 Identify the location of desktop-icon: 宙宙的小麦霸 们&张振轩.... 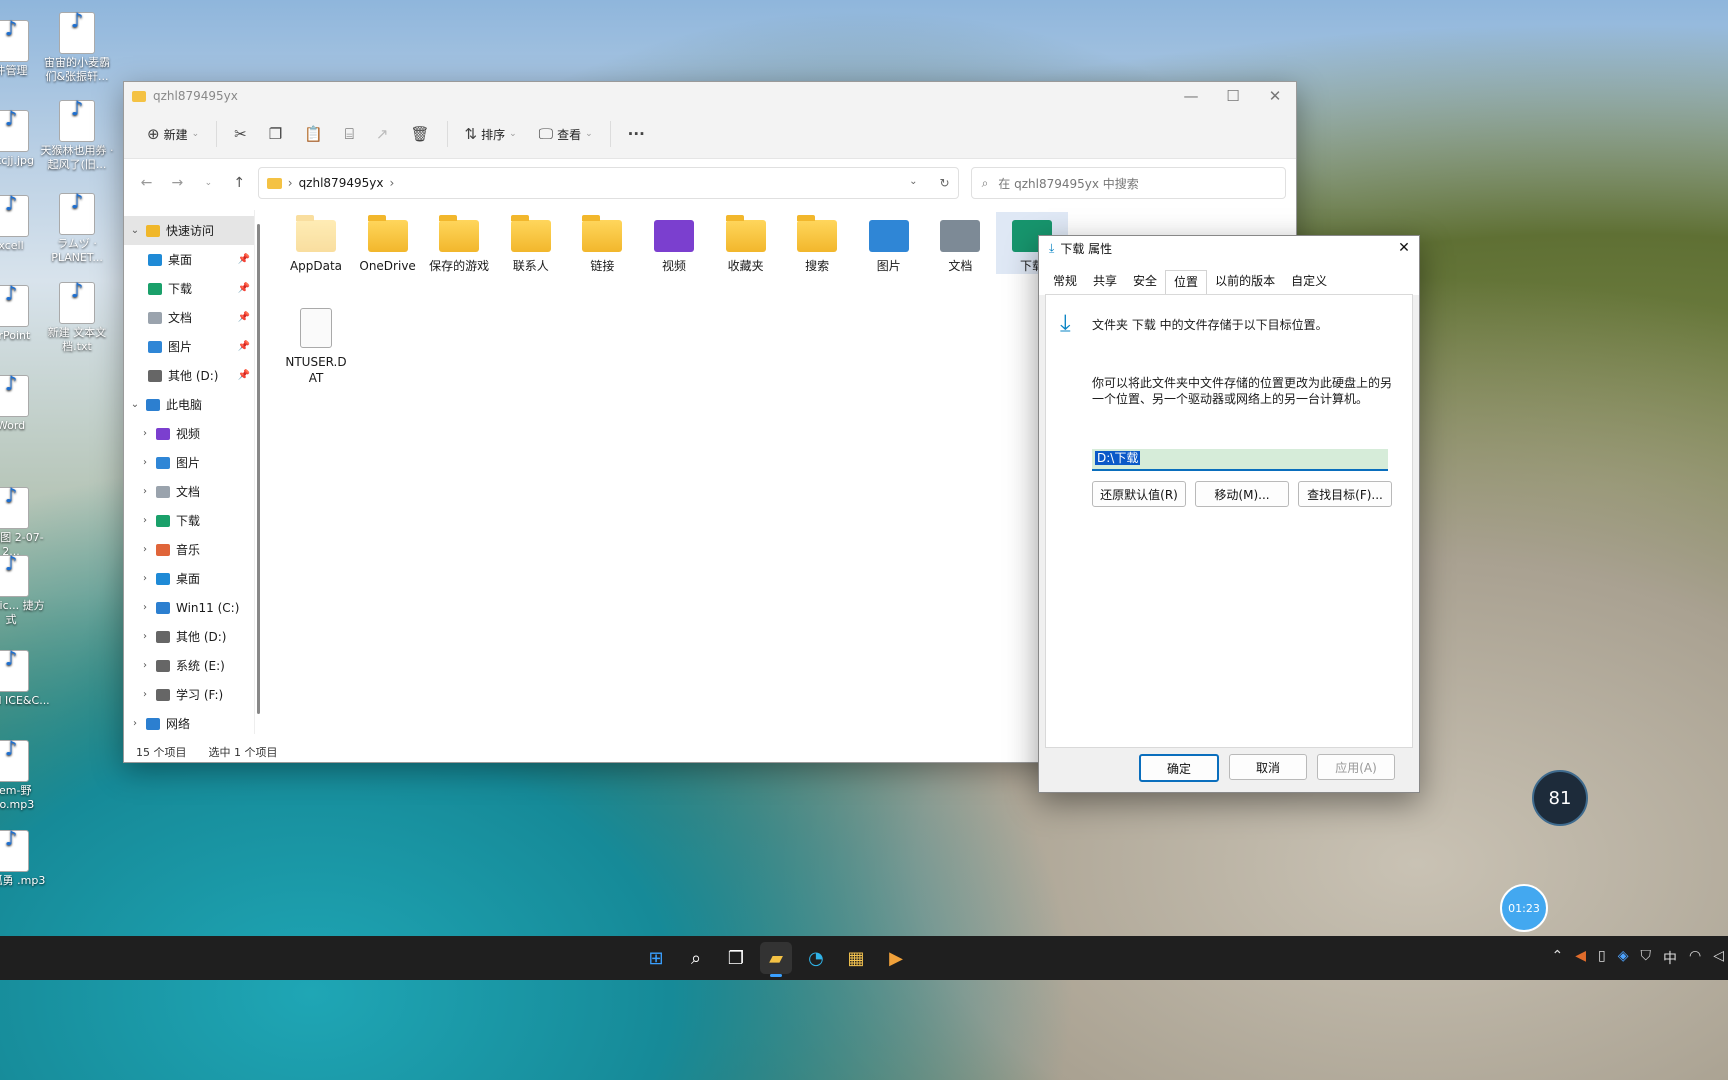
(77, 48).